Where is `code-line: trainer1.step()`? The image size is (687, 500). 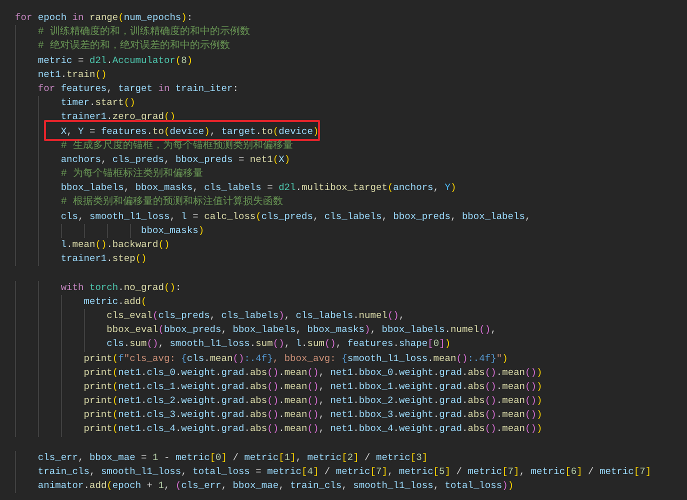 code-line: trainer1.step() is located at coordinates (103, 259).